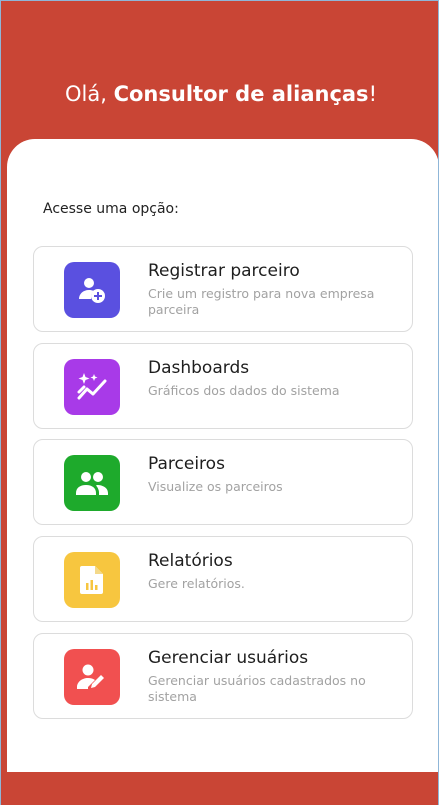  I want to click on option-title: Parceiros, so click(186, 464).